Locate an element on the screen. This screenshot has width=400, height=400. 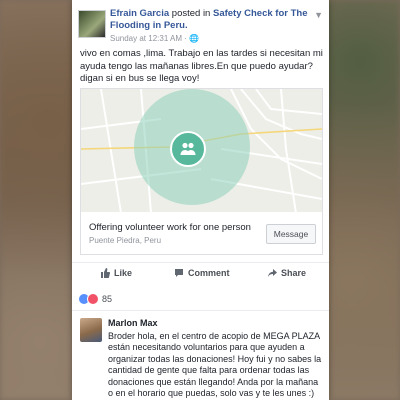
message-button: Message is located at coordinates (291, 234).